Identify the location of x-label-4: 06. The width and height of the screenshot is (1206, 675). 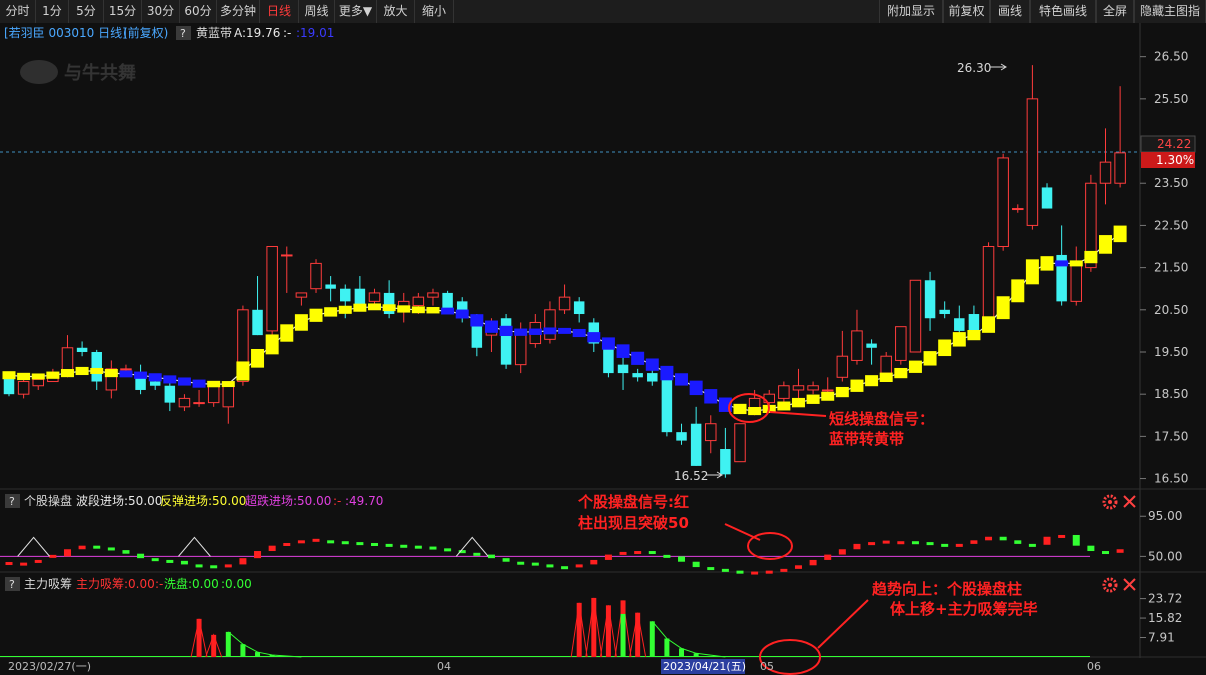
(1094, 666).